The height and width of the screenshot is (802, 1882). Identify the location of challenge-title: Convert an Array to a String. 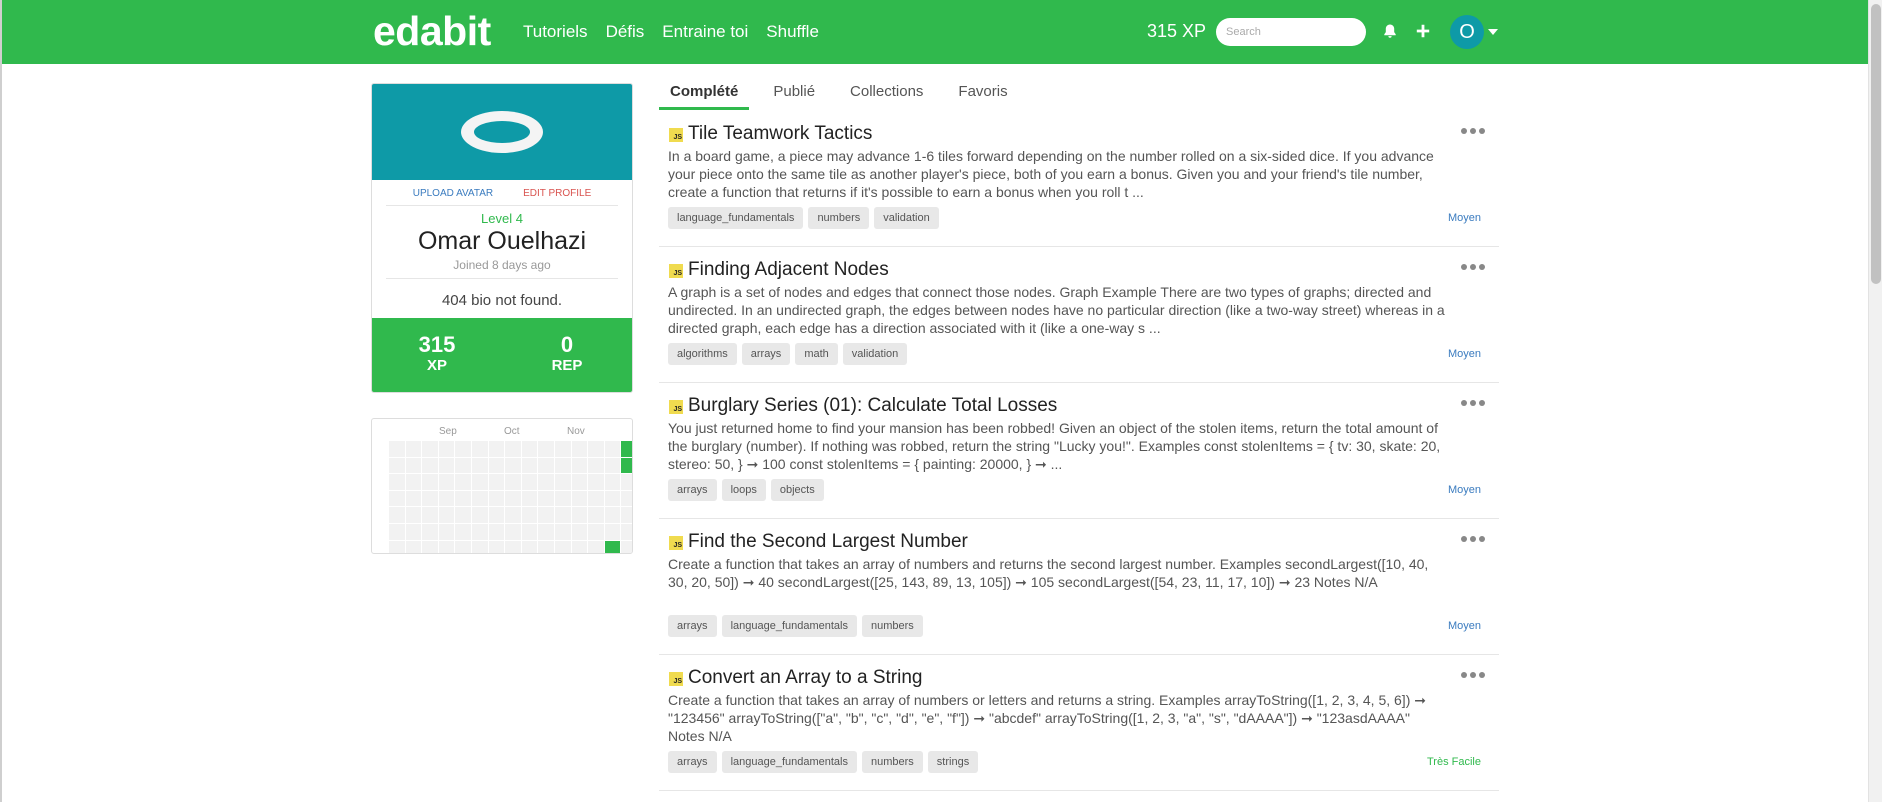
(805, 678).